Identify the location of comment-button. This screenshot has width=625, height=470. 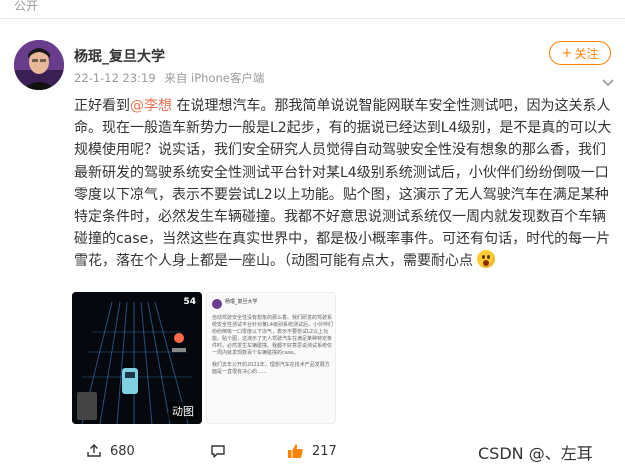
(222, 451).